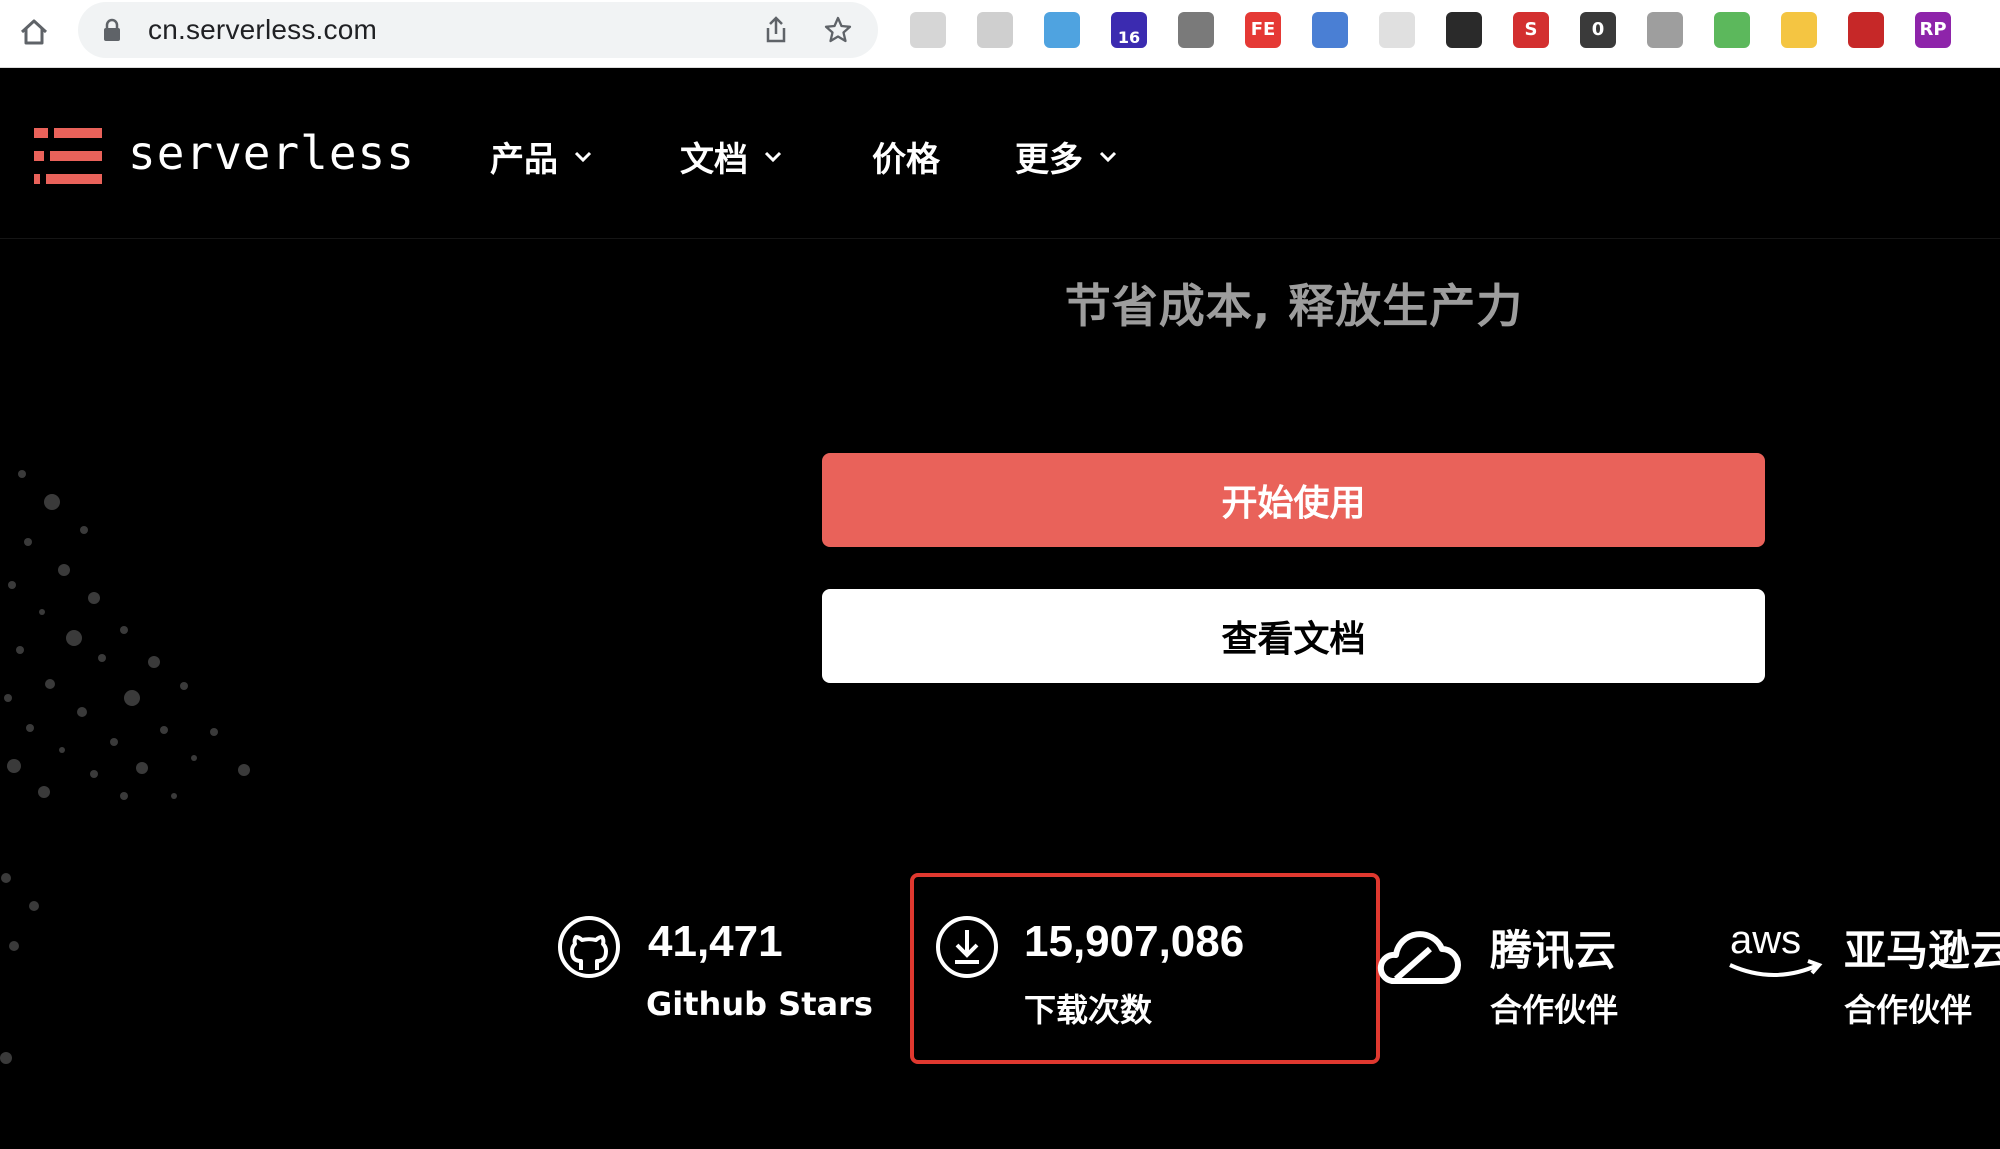  What do you see at coordinates (1397, 30) in the screenshot?
I see `note-icon` at bounding box center [1397, 30].